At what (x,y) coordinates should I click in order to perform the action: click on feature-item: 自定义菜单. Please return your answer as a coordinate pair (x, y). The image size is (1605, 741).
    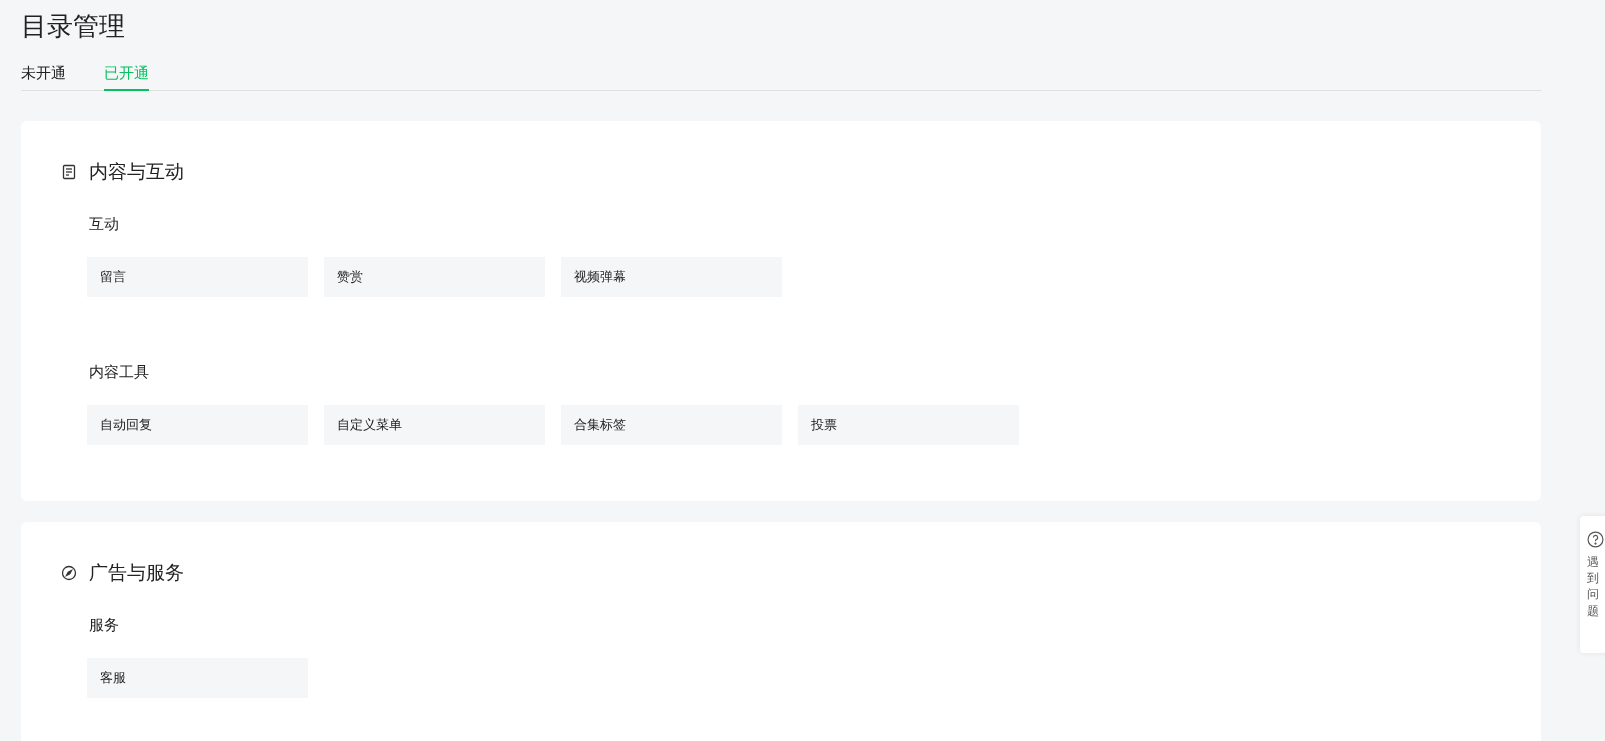
    Looking at the image, I should click on (434, 424).